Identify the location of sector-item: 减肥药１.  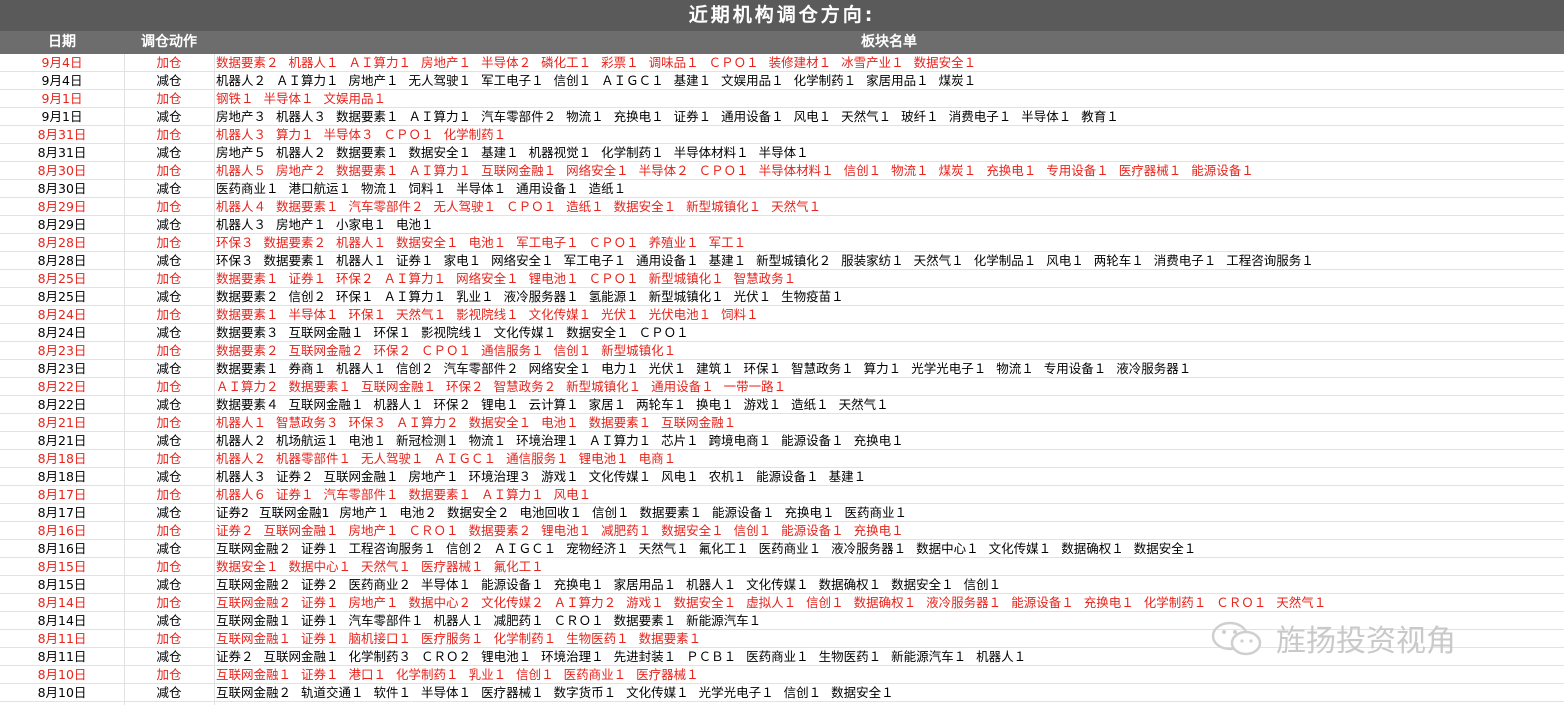
(518, 620).